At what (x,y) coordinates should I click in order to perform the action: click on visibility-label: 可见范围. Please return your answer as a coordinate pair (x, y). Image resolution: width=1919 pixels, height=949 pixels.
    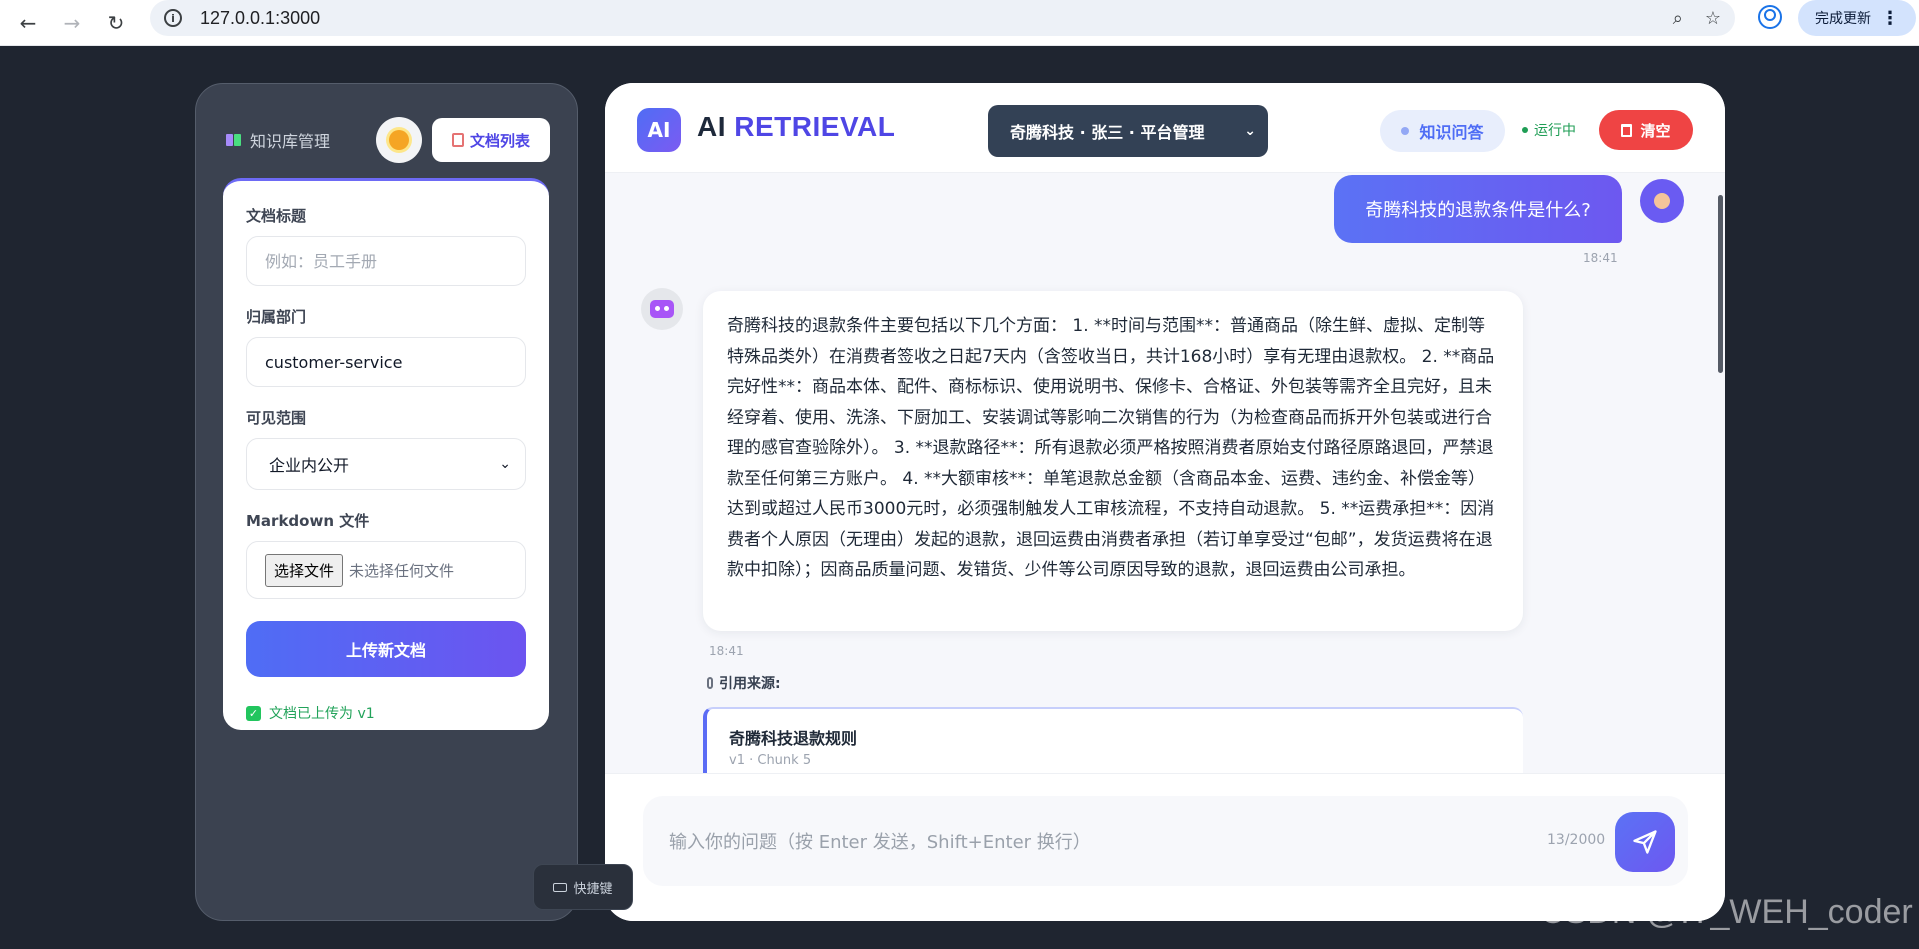
    Looking at the image, I should click on (276, 418).